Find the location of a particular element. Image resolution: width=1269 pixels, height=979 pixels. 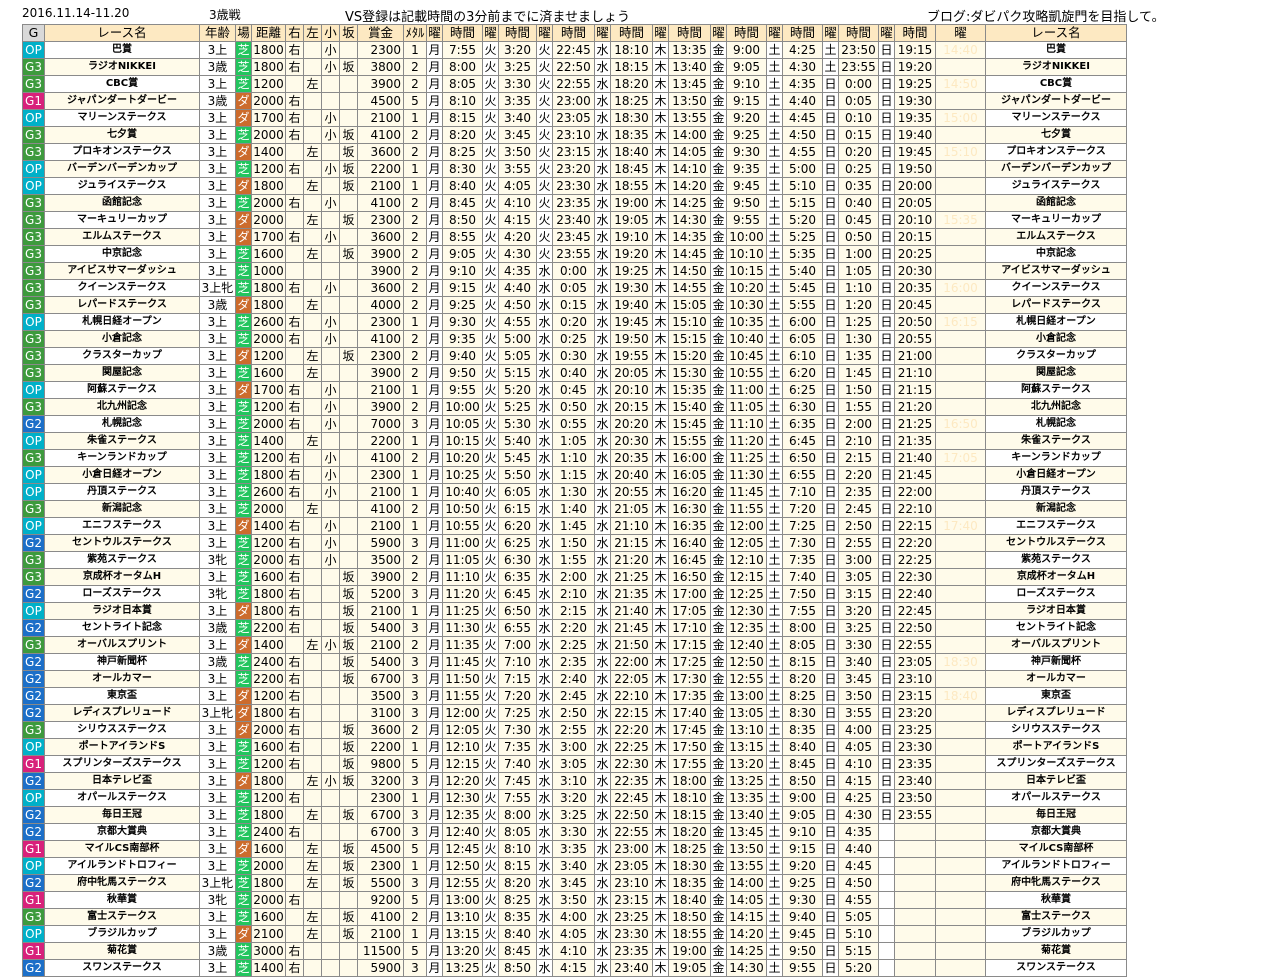

start-time is located at coordinates (915, 866).